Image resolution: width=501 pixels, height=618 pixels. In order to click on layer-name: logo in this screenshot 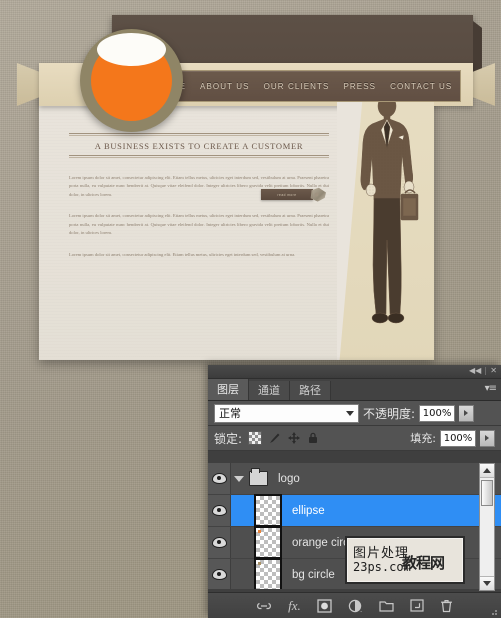, I will do `click(289, 478)`.